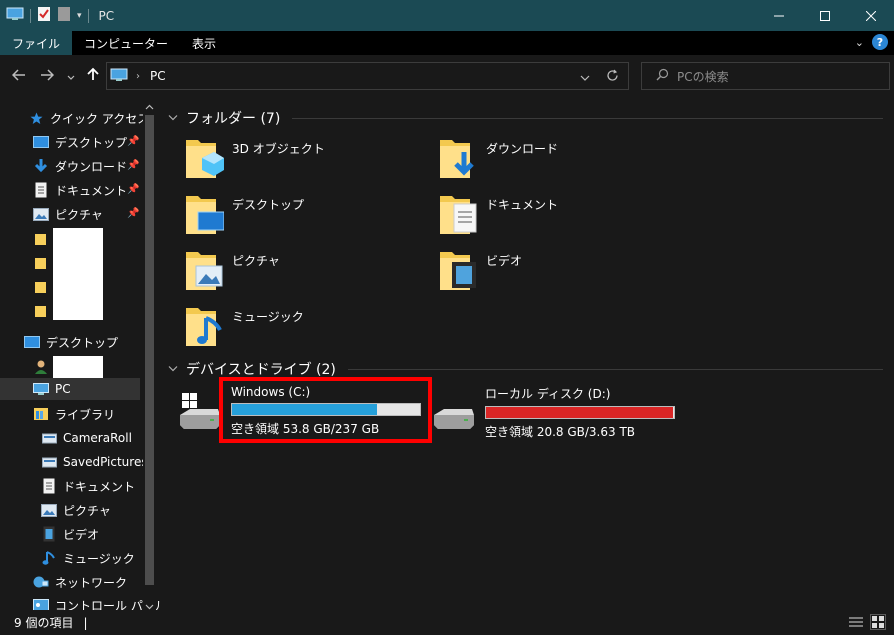 The image size is (894, 635). I want to click on sidebar-item-library: ライブラリ, so click(74, 414).